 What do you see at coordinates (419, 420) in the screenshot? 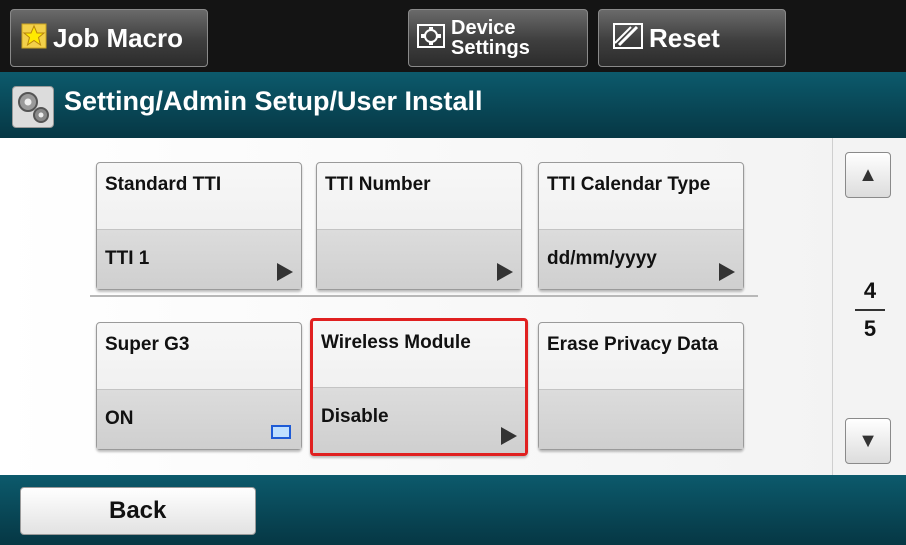
I see `tile-value: Disable` at bounding box center [419, 420].